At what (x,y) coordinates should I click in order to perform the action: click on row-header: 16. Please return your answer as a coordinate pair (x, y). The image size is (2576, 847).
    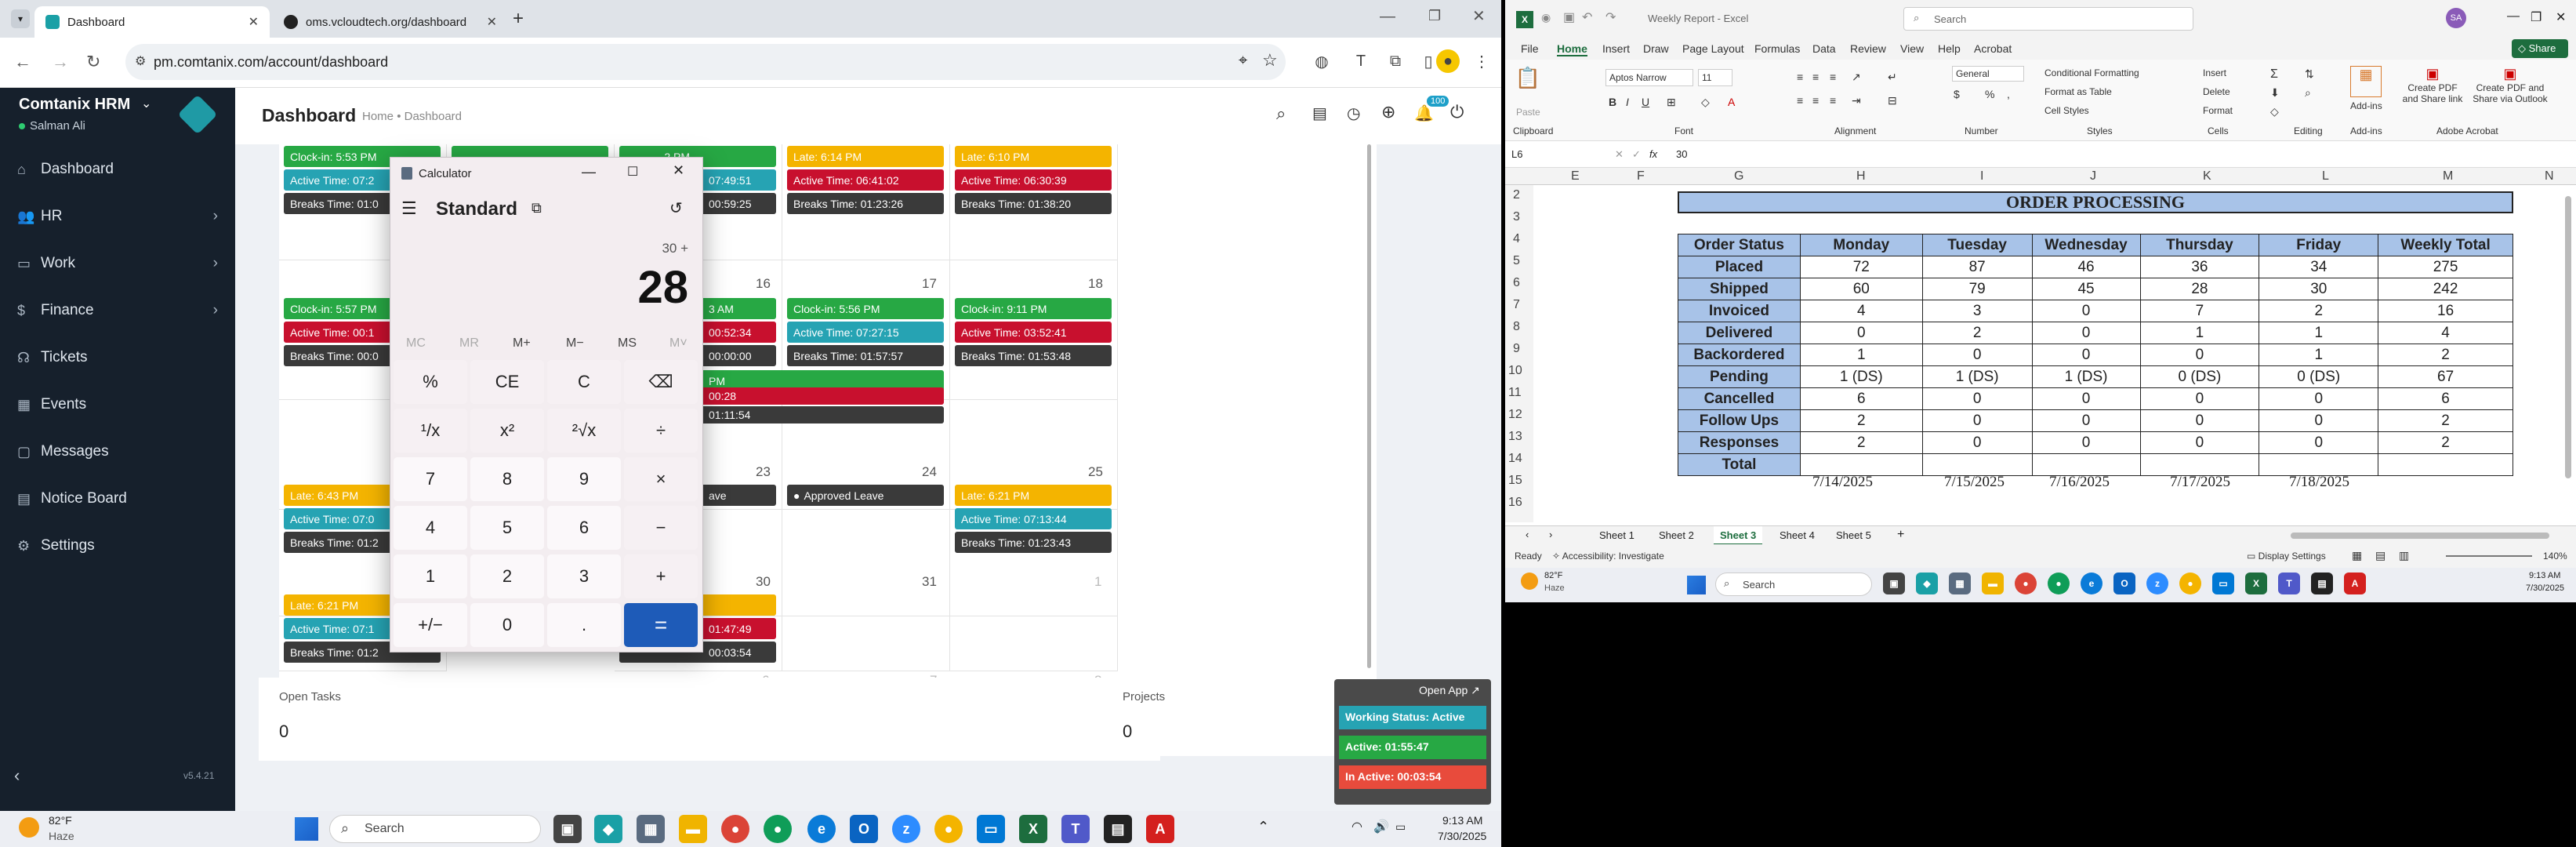
    Looking at the image, I should click on (1515, 503).